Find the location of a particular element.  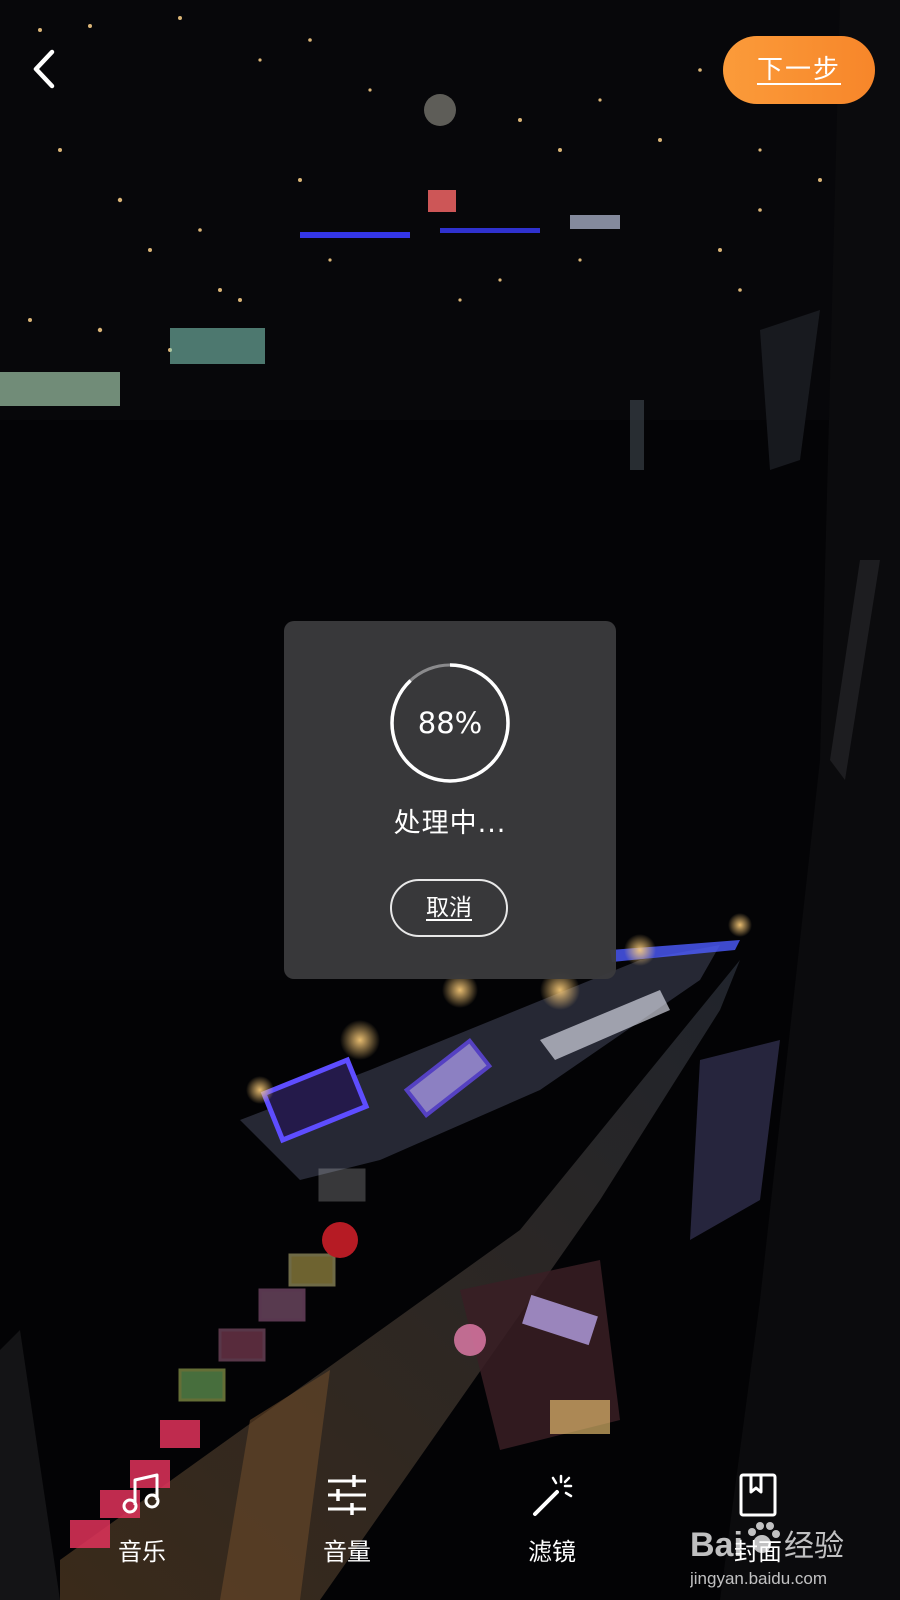

paw-icon is located at coordinates (764, 1537).